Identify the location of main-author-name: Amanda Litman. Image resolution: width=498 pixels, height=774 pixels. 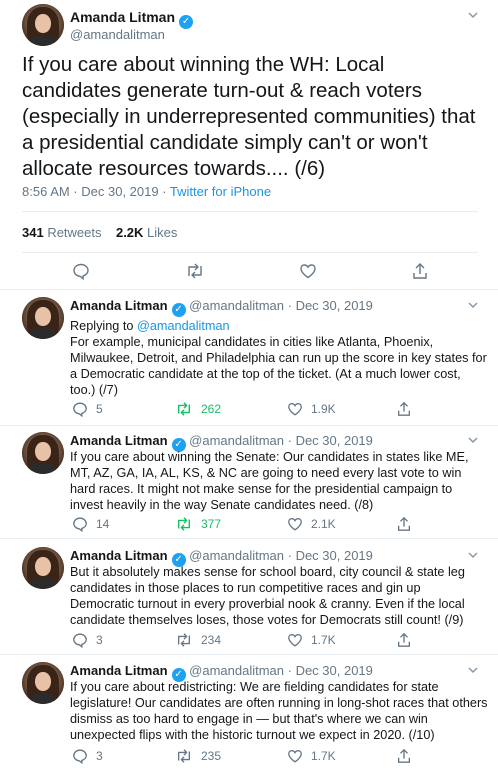
(122, 17).